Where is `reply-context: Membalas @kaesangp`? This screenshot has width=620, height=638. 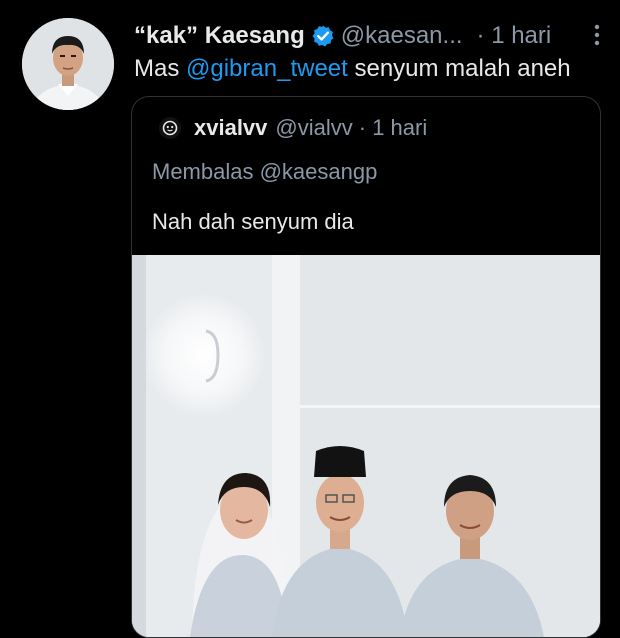
reply-context: Membalas @kaesangp is located at coordinates (265, 171).